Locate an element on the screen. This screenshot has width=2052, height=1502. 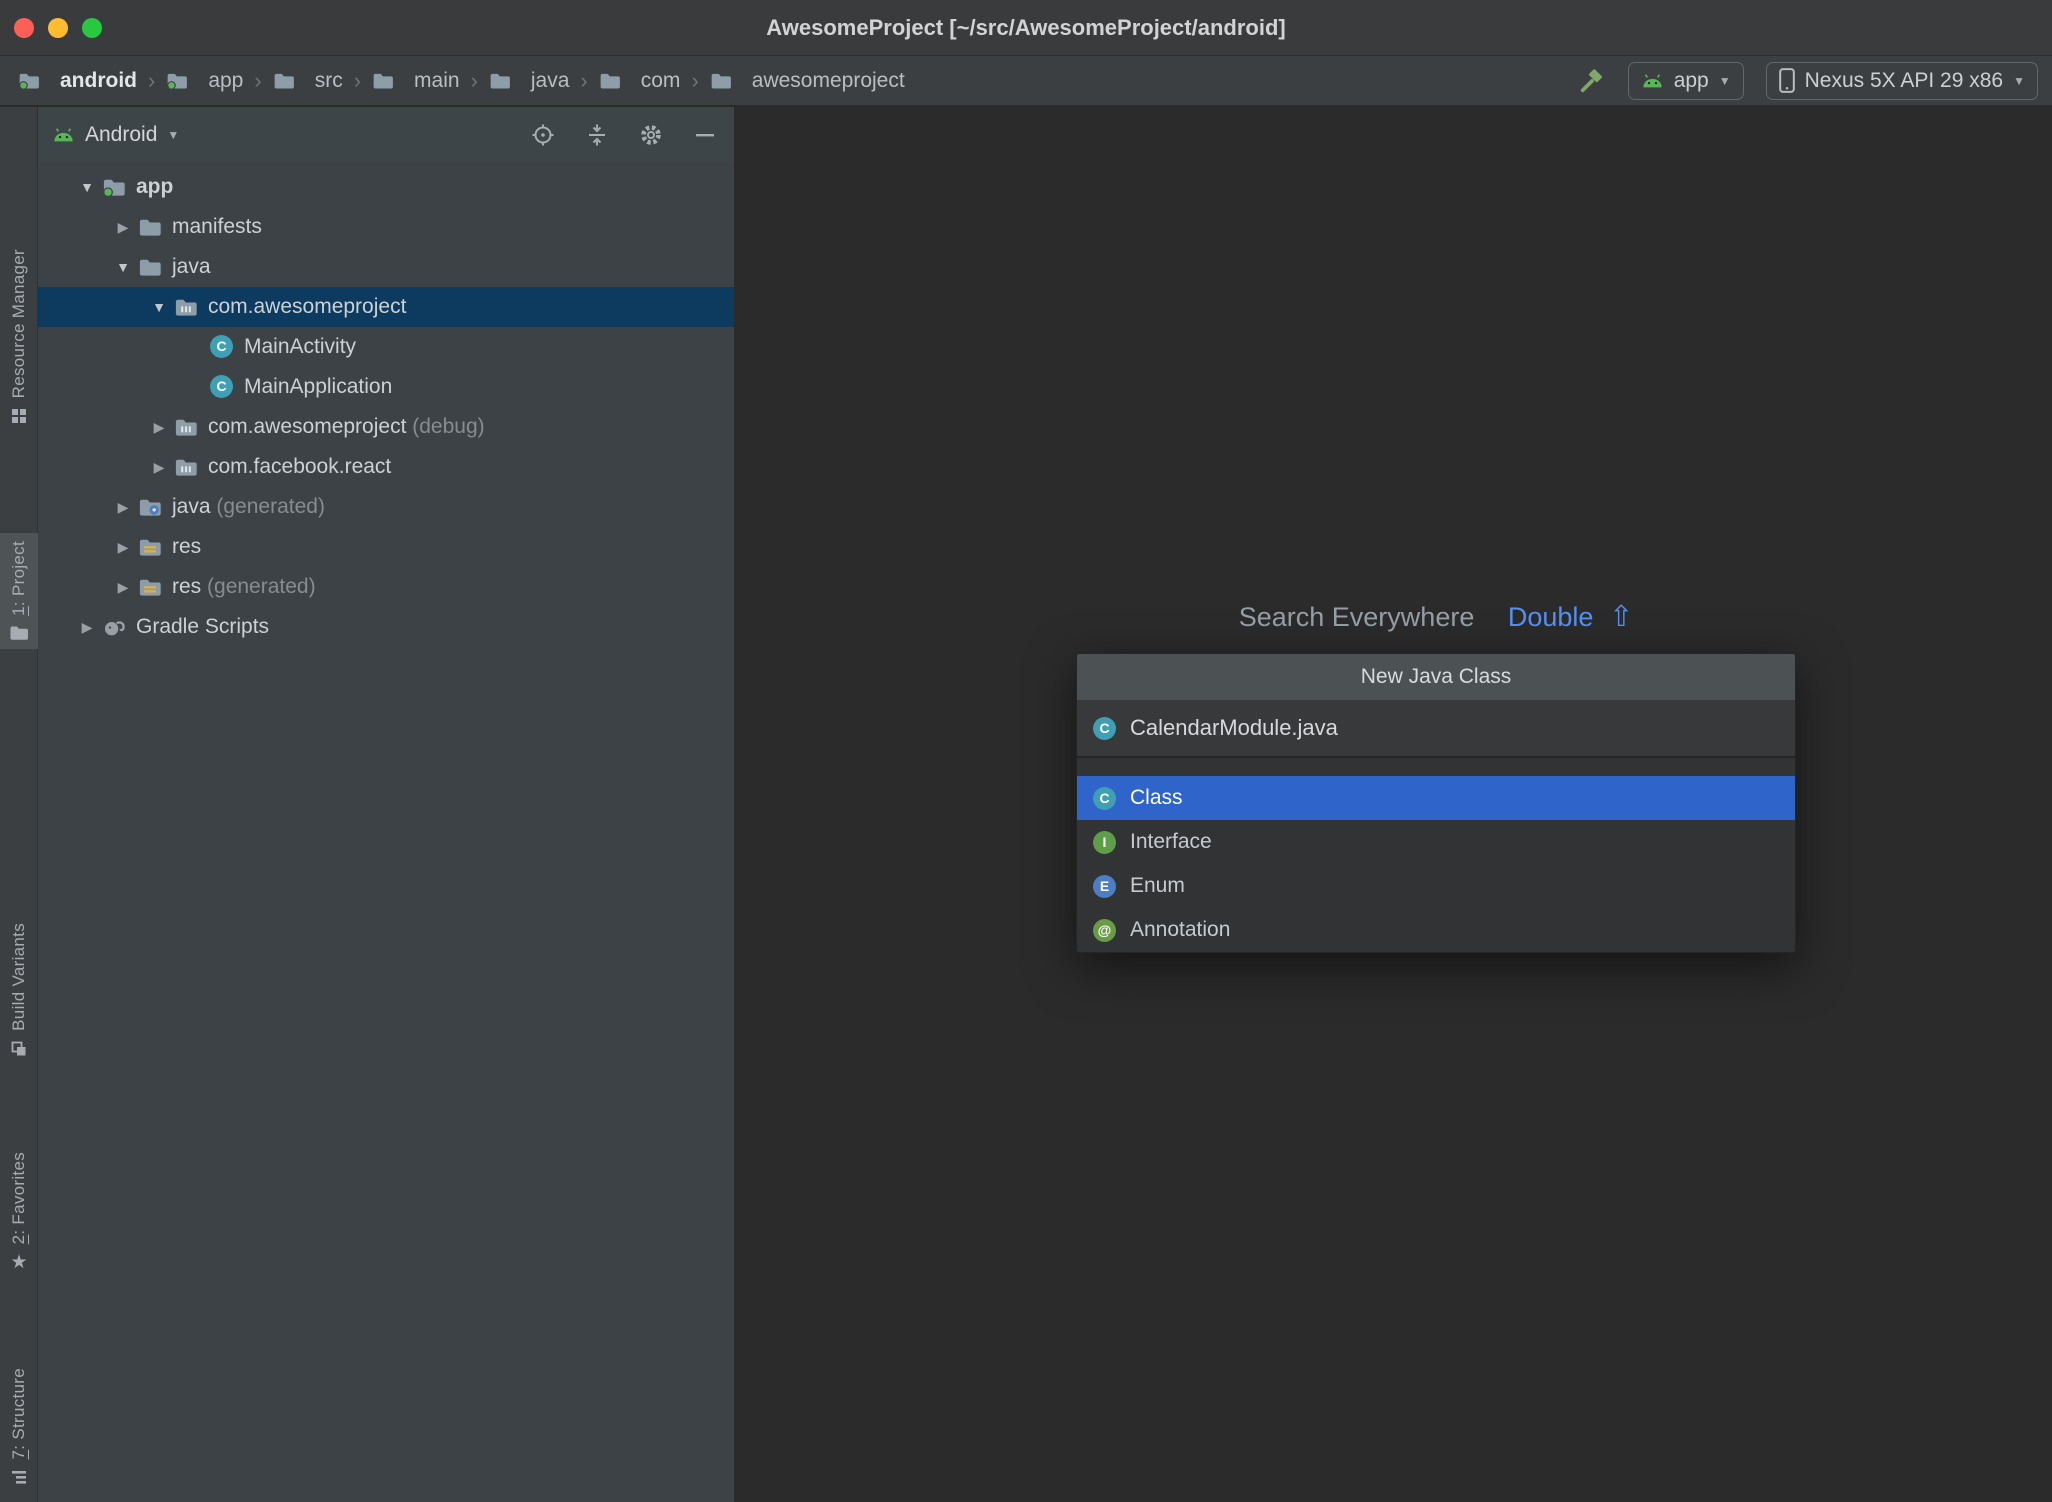
device-phone-icon is located at coordinates (1786, 80).